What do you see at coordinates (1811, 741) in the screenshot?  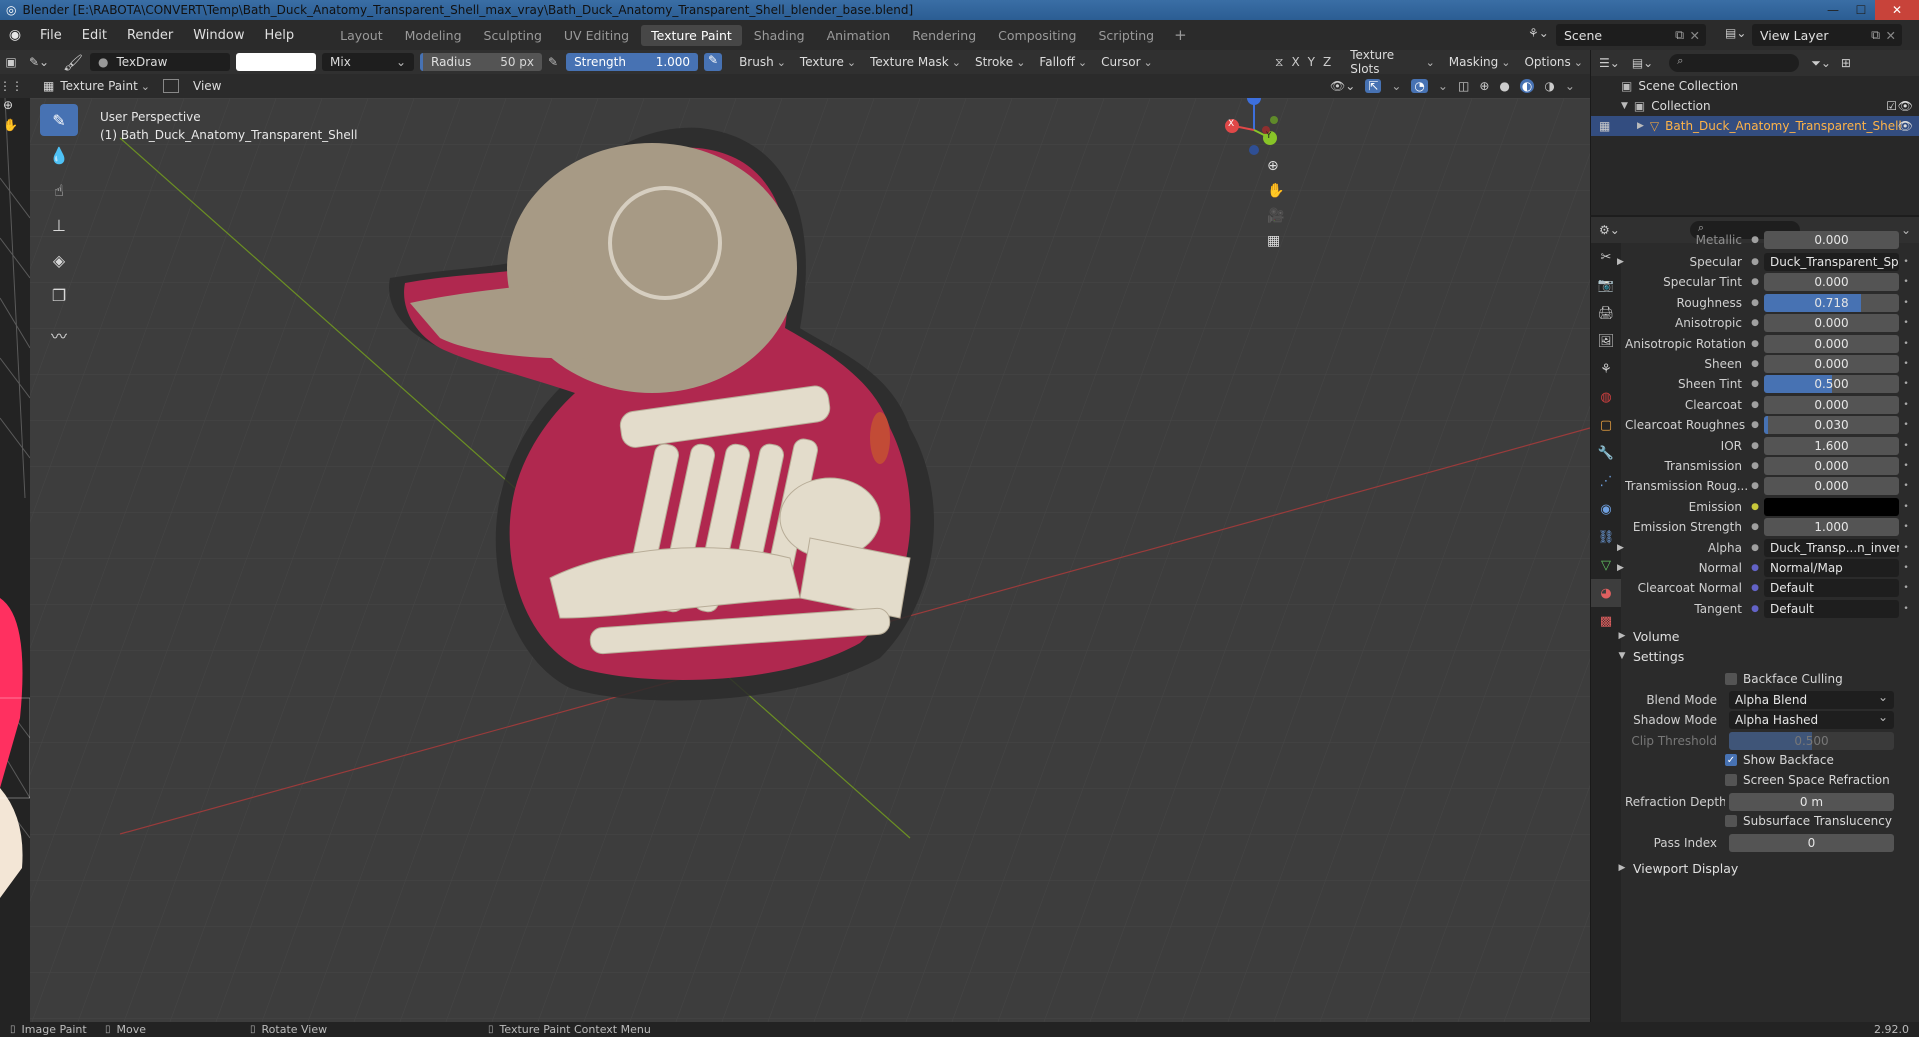 I see `clip-threshold-field: 0.500` at bounding box center [1811, 741].